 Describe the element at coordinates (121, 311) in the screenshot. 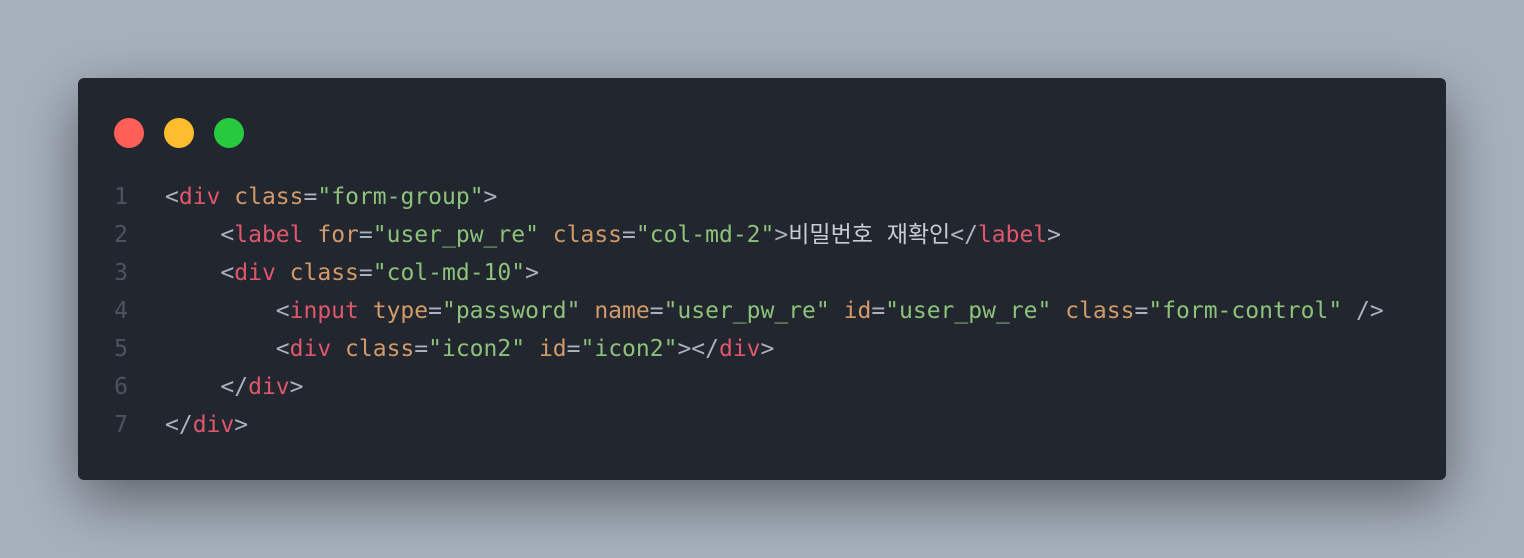

I see `line-number: 4` at that location.